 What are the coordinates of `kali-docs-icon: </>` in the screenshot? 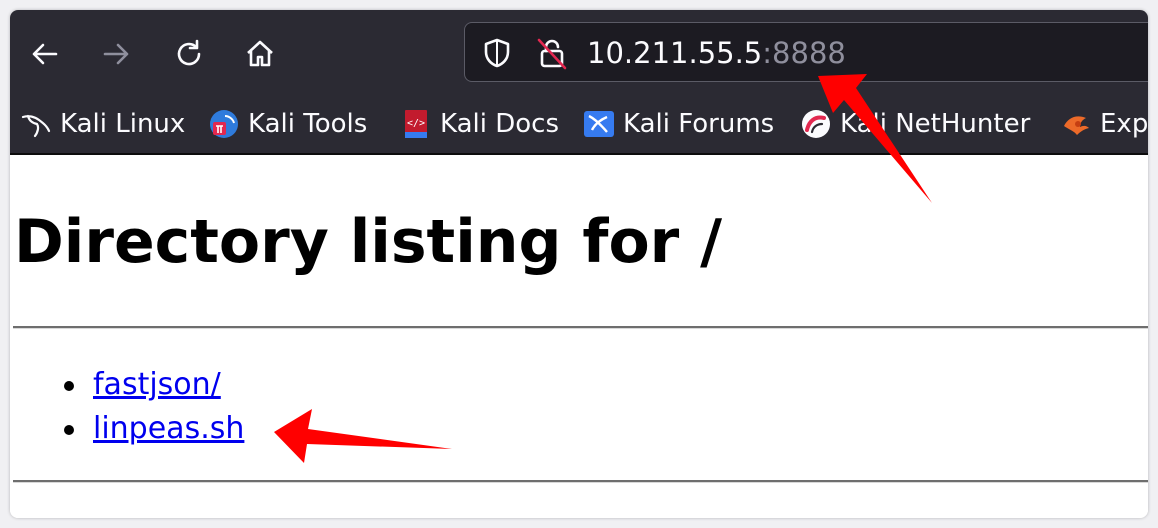 It's located at (416, 124).